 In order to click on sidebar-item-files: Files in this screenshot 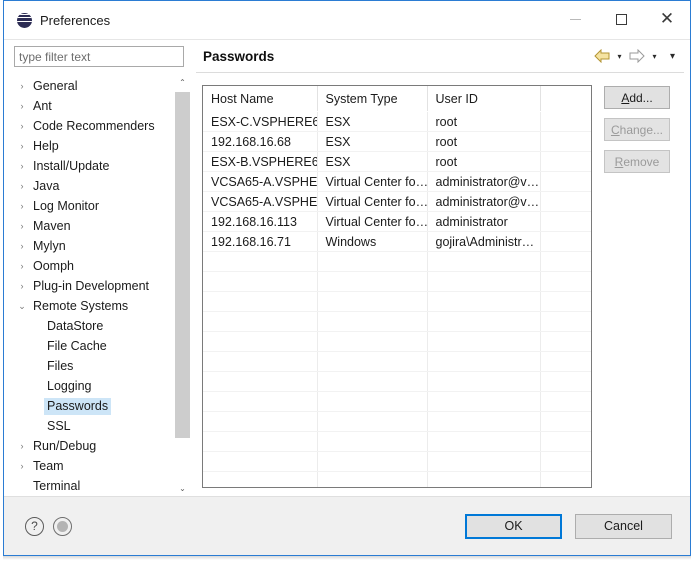, I will do `click(94, 366)`.